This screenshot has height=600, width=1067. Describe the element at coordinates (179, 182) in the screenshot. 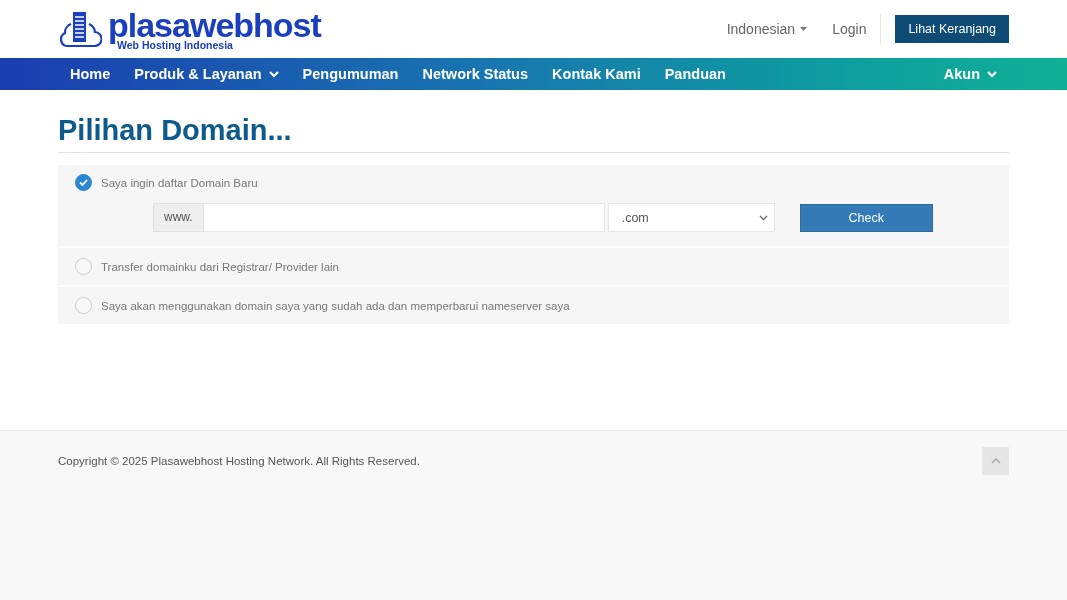

I see `option-label: Saya ingin daftar Domain Baru` at that location.